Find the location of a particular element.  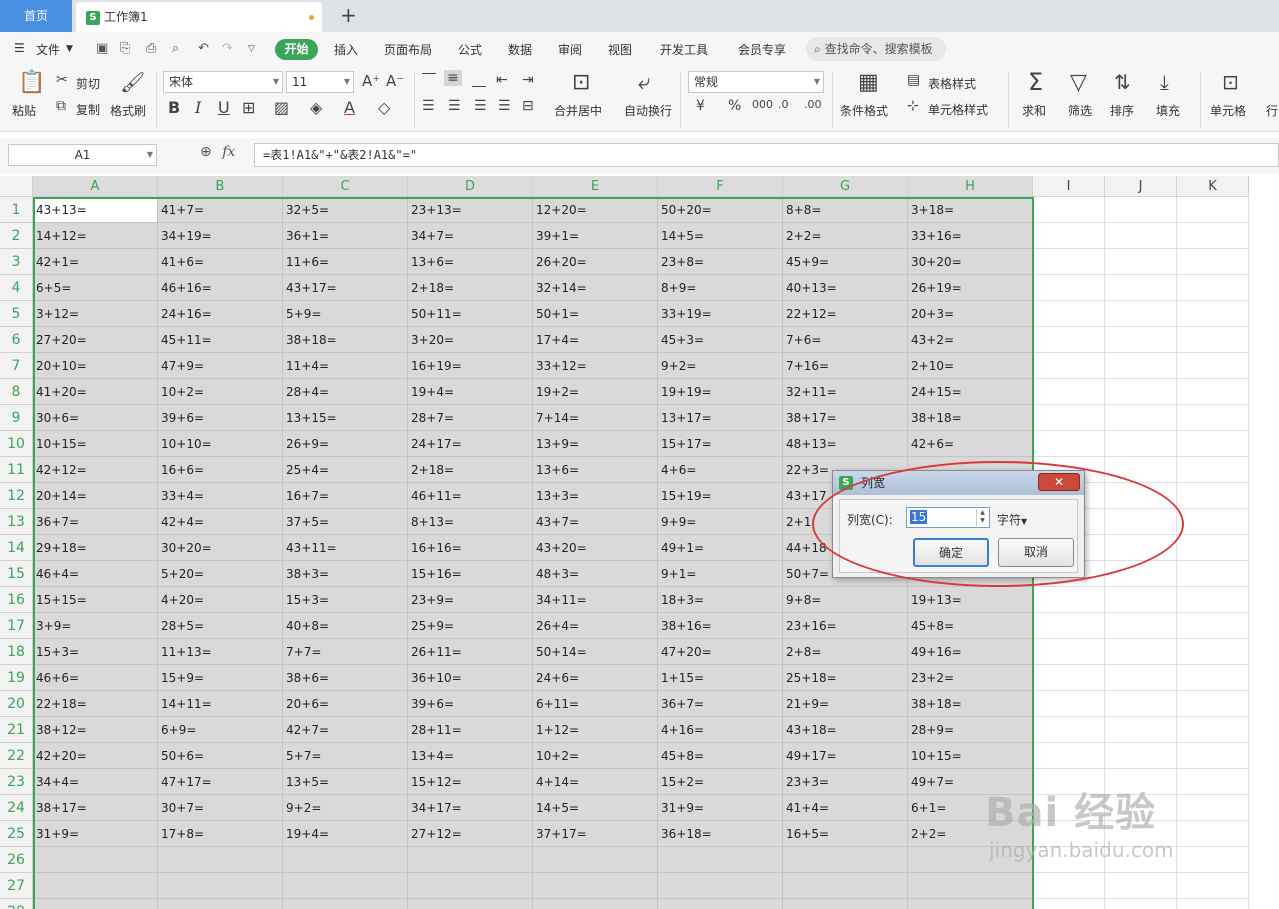

grid-cell: 38+16= is located at coordinates (720, 626).